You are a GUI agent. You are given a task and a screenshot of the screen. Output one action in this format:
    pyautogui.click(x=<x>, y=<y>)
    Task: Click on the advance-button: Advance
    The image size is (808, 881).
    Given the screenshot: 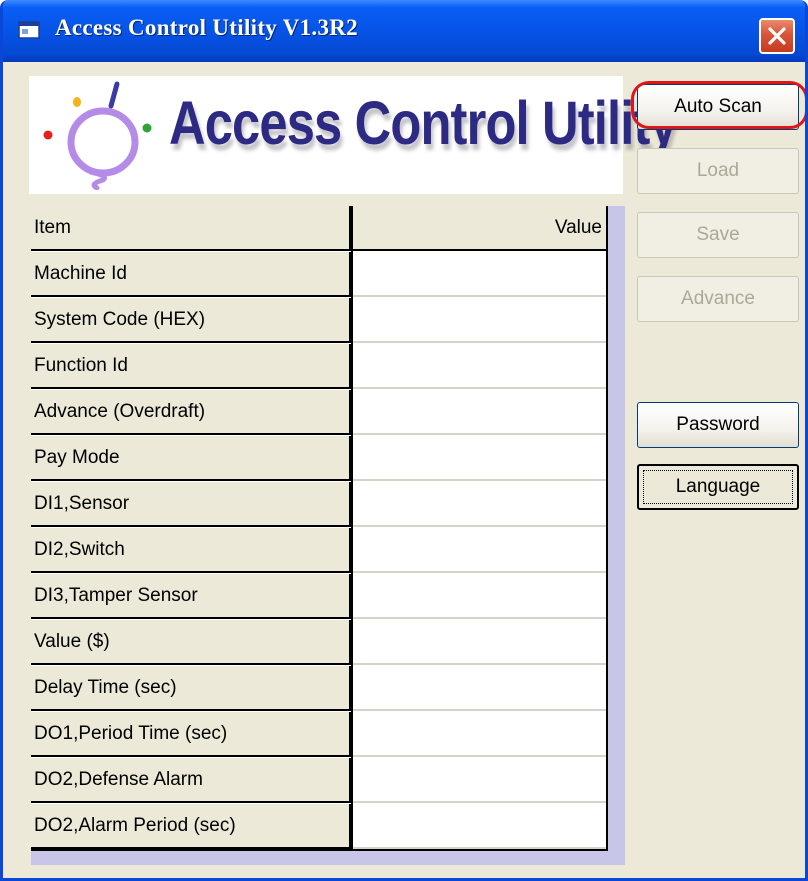 What is the action you would take?
    pyautogui.click(x=718, y=299)
    